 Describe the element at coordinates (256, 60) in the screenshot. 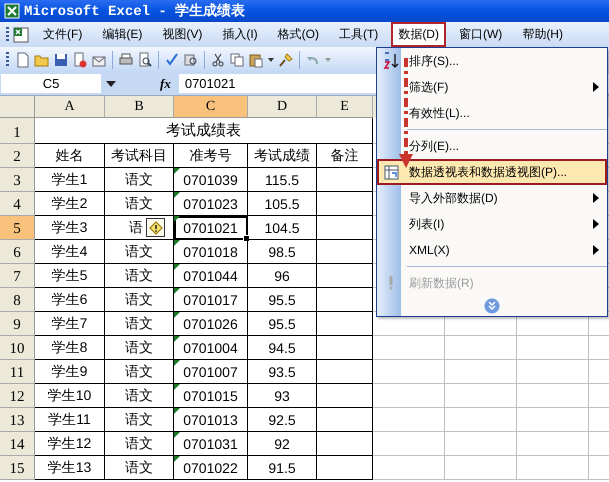

I see `paste-icon` at that location.